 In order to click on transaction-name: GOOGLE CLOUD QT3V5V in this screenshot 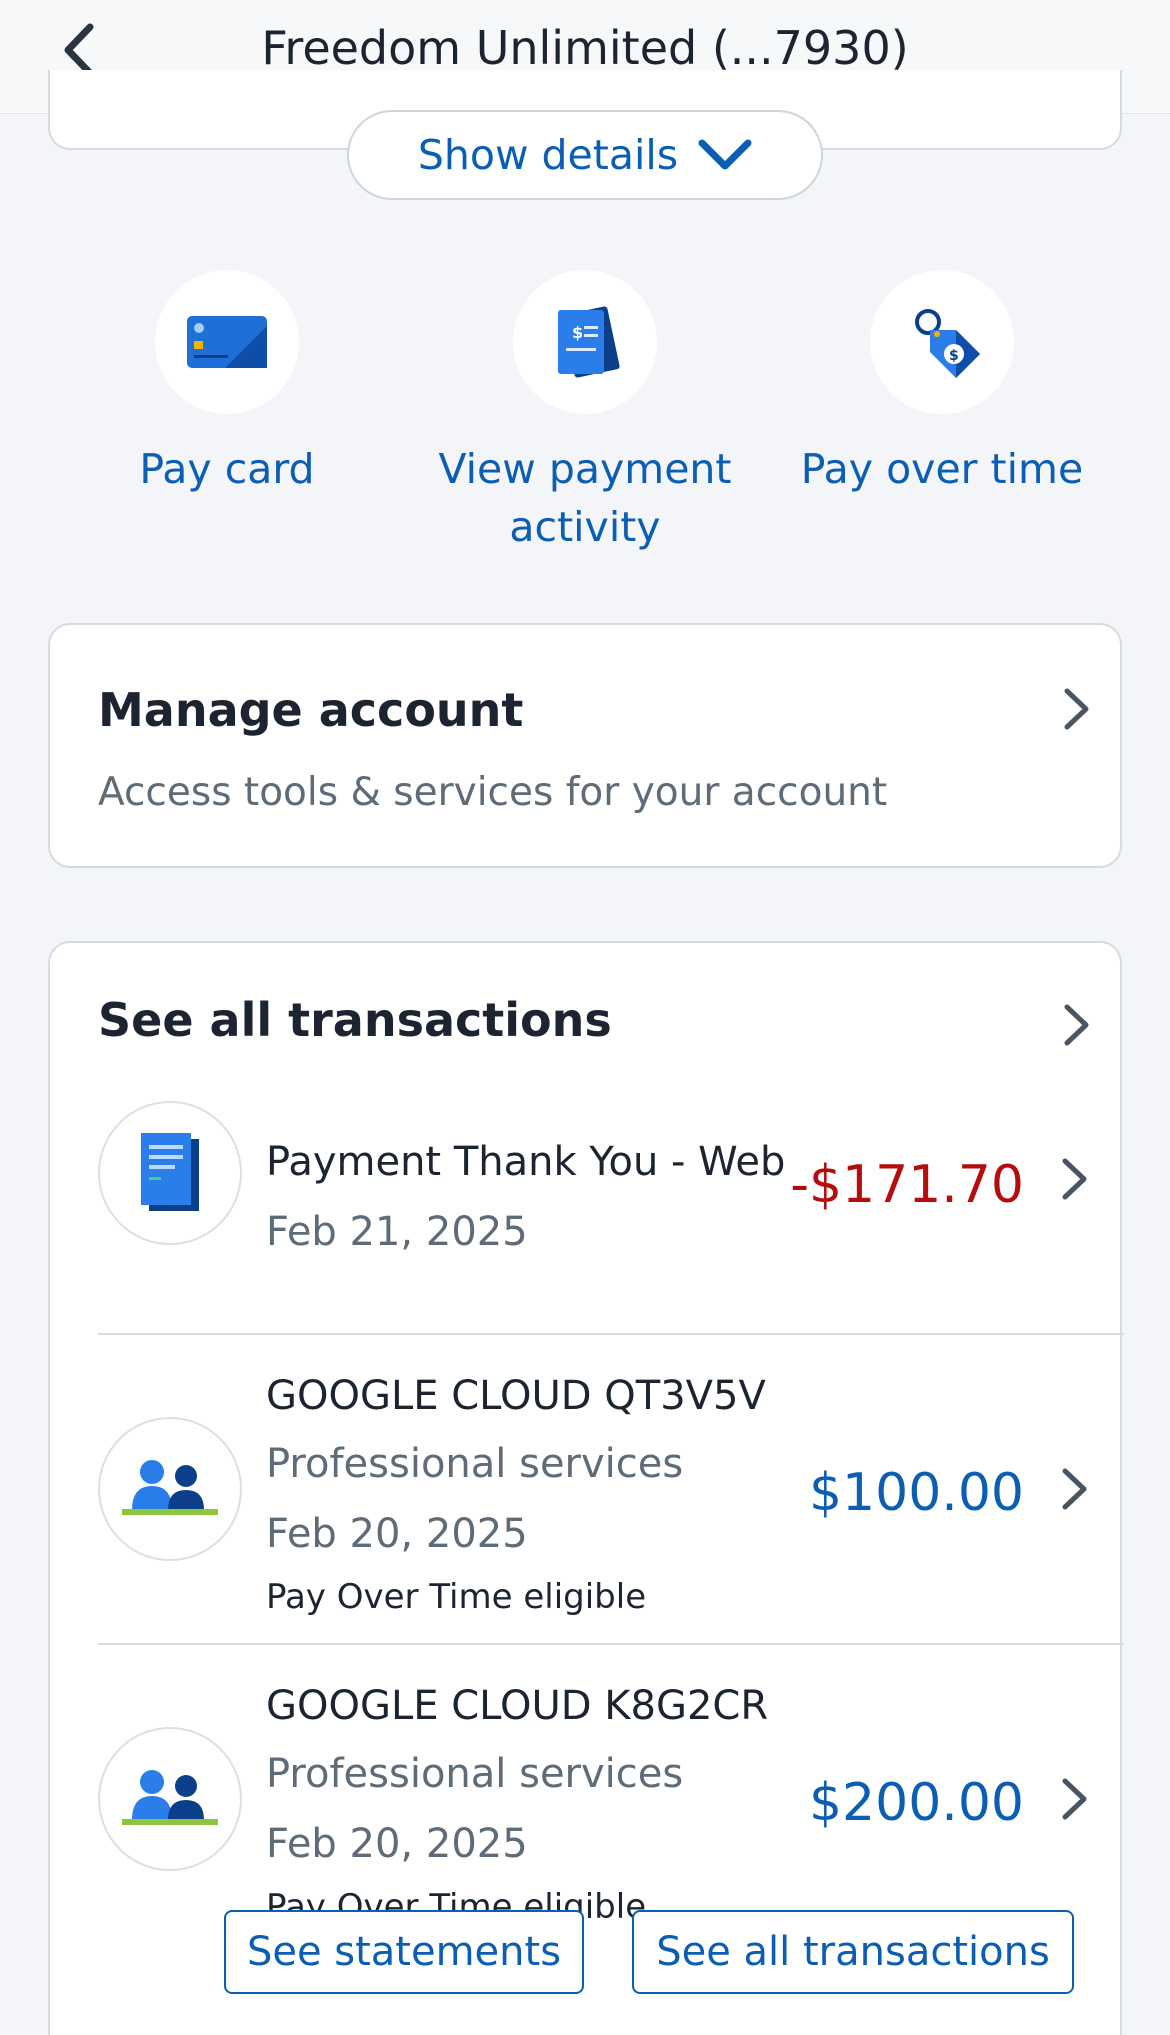, I will do `click(516, 1396)`.